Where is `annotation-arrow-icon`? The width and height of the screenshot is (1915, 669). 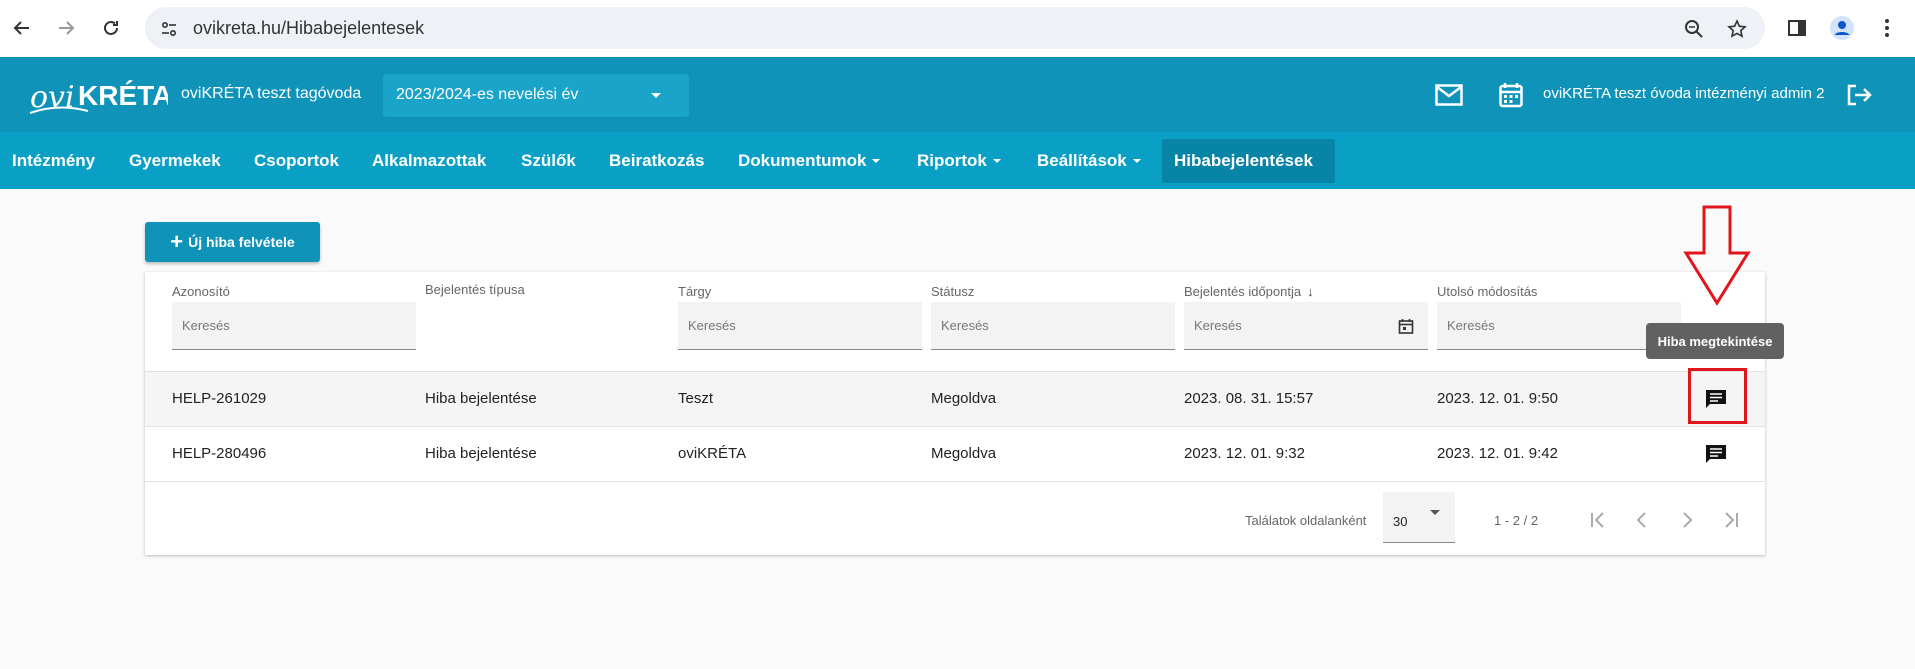 annotation-arrow-icon is located at coordinates (1717, 258).